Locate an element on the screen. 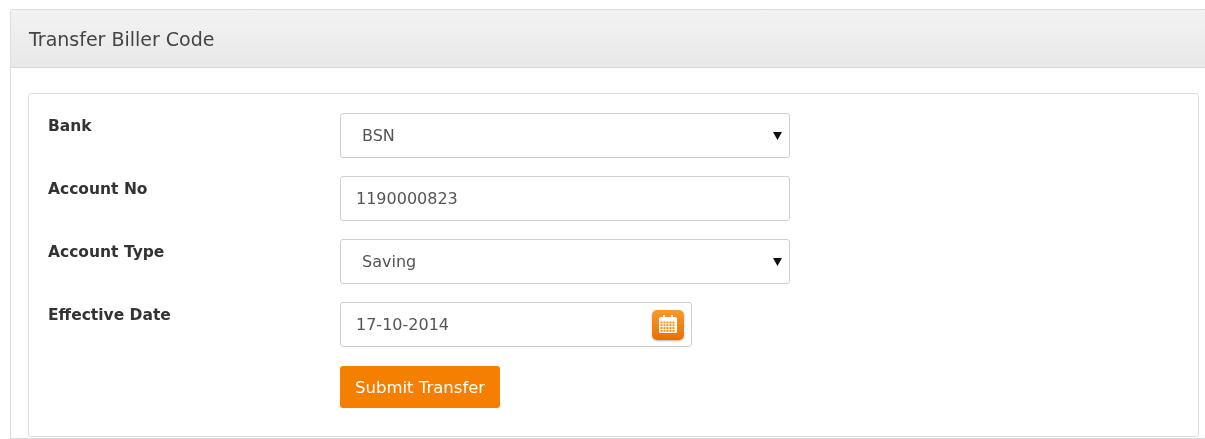 The image size is (1205, 439). calendar-icon is located at coordinates (668, 324).